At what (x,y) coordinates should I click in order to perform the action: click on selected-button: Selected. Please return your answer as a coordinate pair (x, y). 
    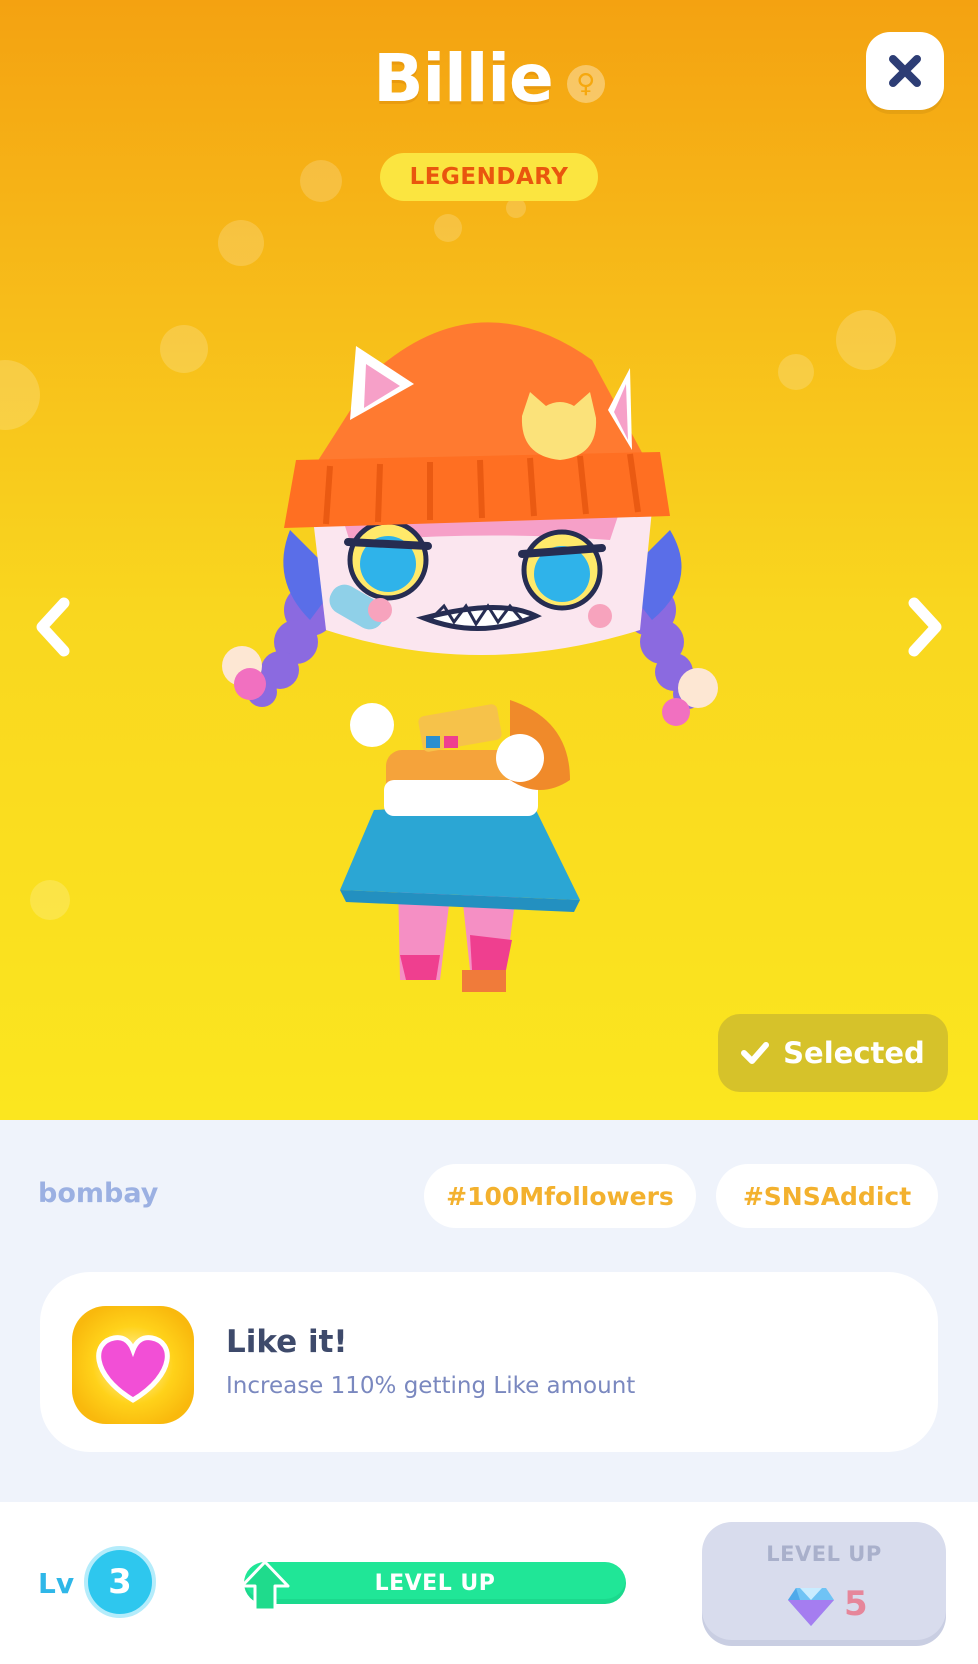
    Looking at the image, I should click on (833, 1053).